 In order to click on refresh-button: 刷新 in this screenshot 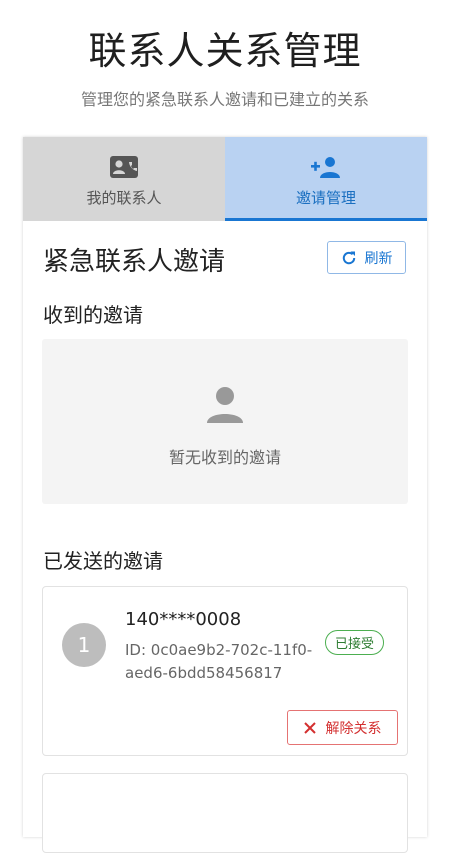, I will do `click(366, 257)`.